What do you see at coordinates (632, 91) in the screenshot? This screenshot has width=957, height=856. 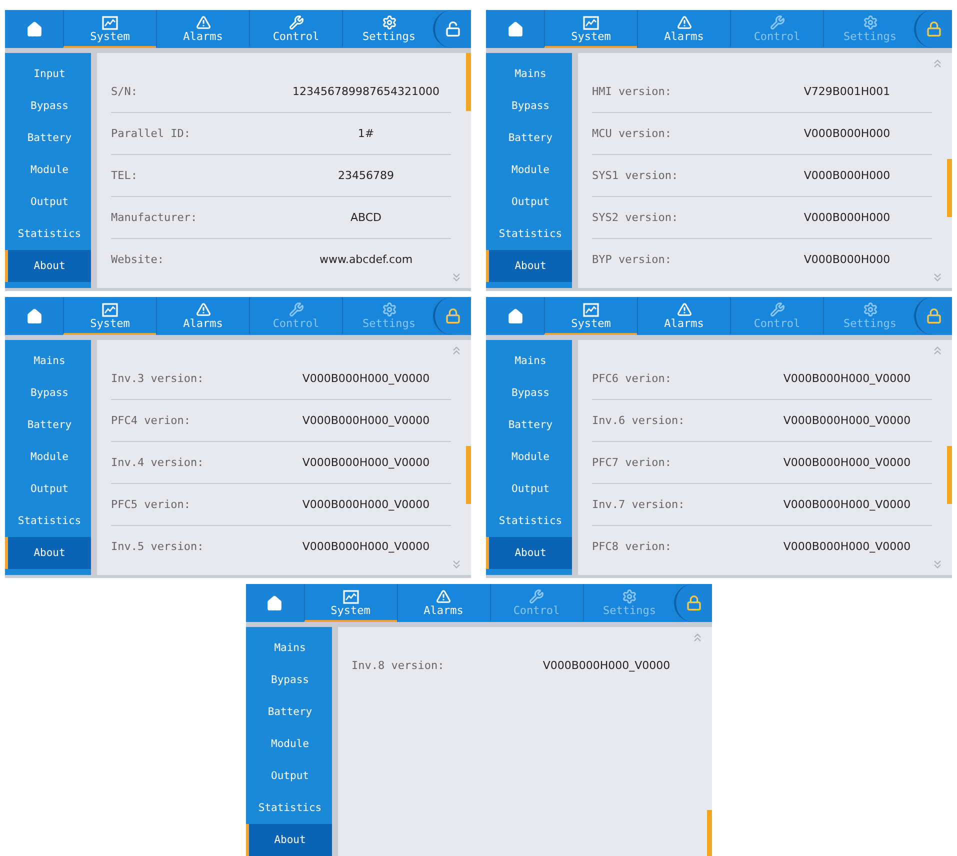 I see `field-label: HMI version:` at bounding box center [632, 91].